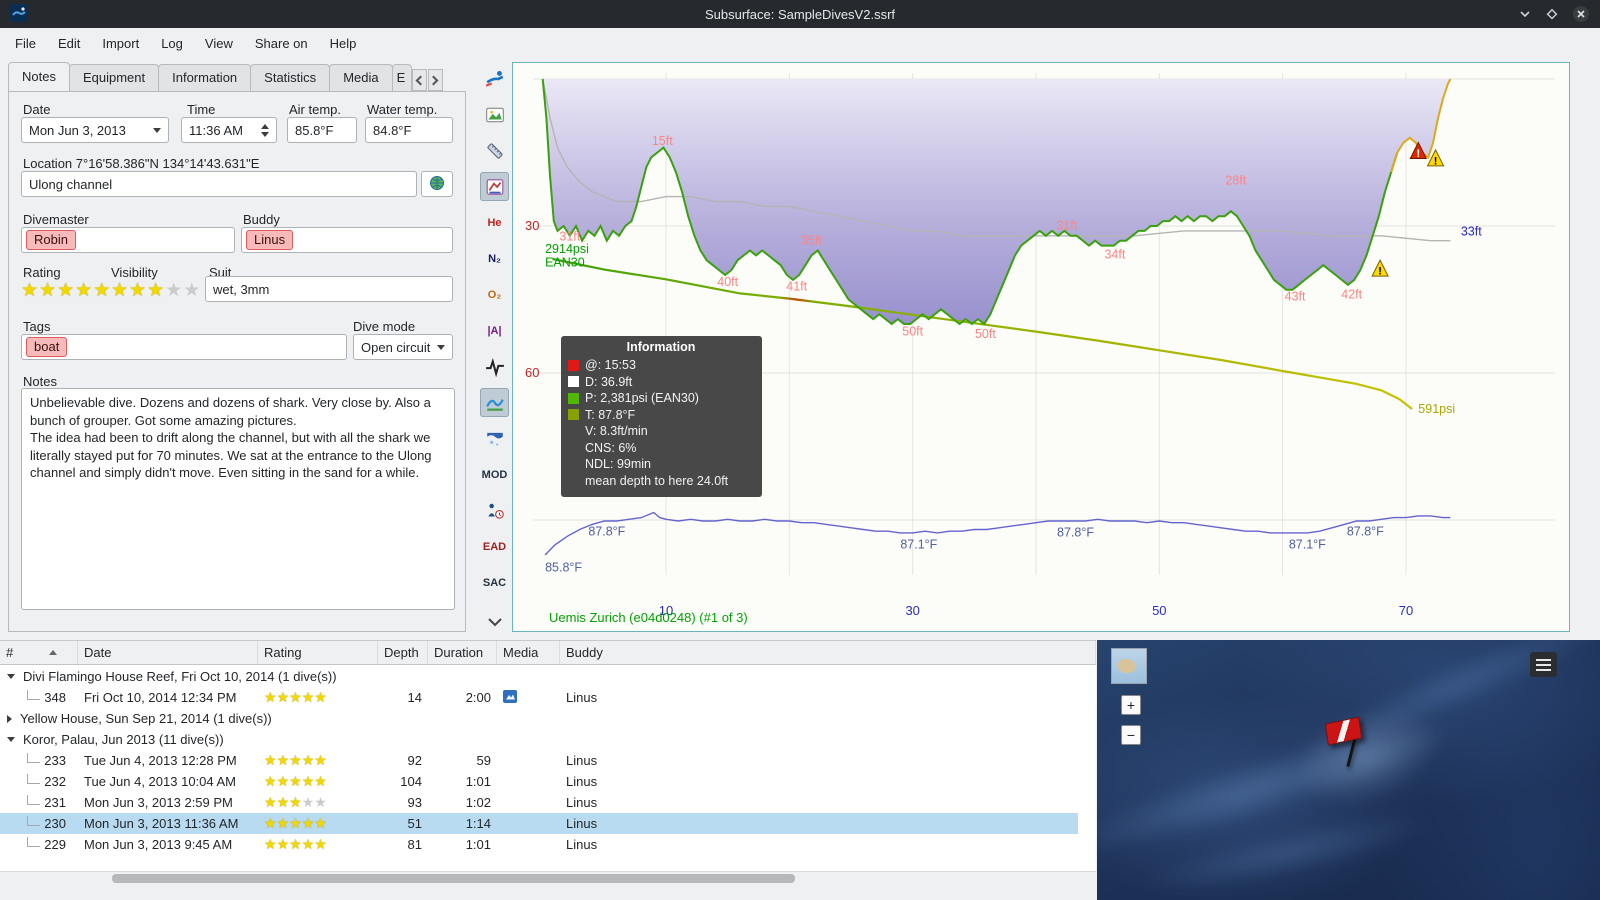 The height and width of the screenshot is (900, 1600). Describe the element at coordinates (128, 240) in the screenshot. I see `divemaster-input: Robin` at that location.